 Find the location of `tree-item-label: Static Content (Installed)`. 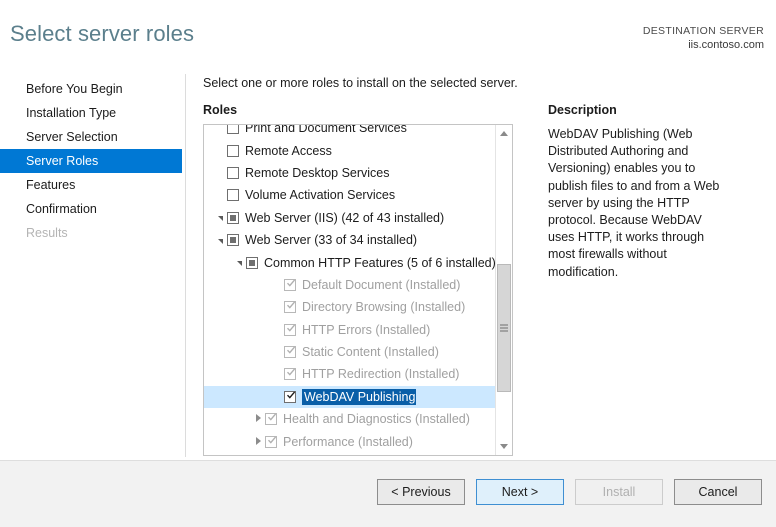

tree-item-label: Static Content (Installed) is located at coordinates (370, 352).